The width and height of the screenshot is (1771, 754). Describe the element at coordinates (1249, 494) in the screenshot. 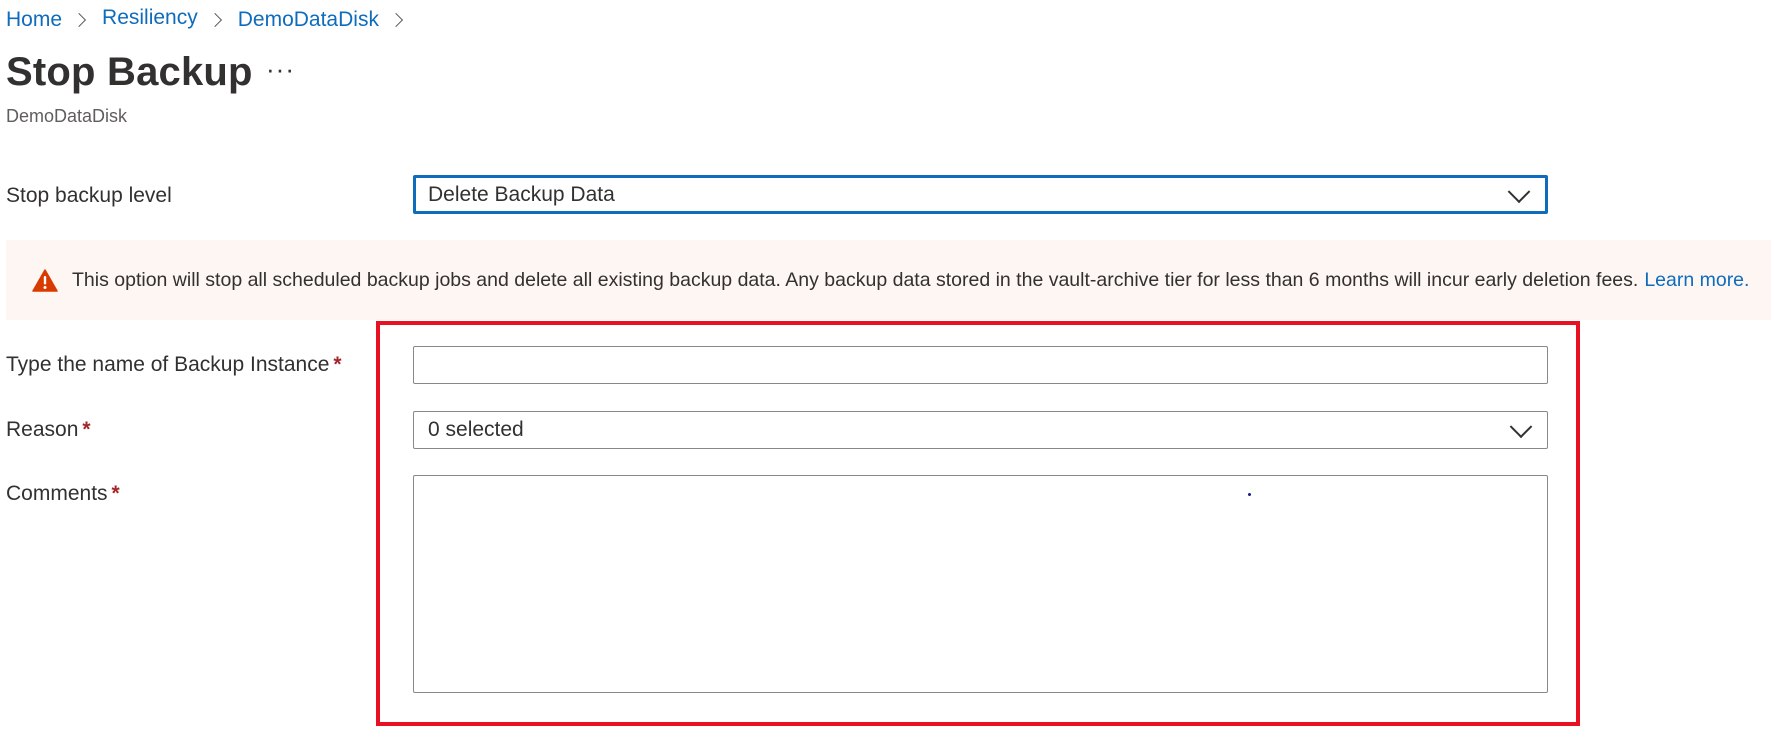

I see `cursor-dot` at that location.